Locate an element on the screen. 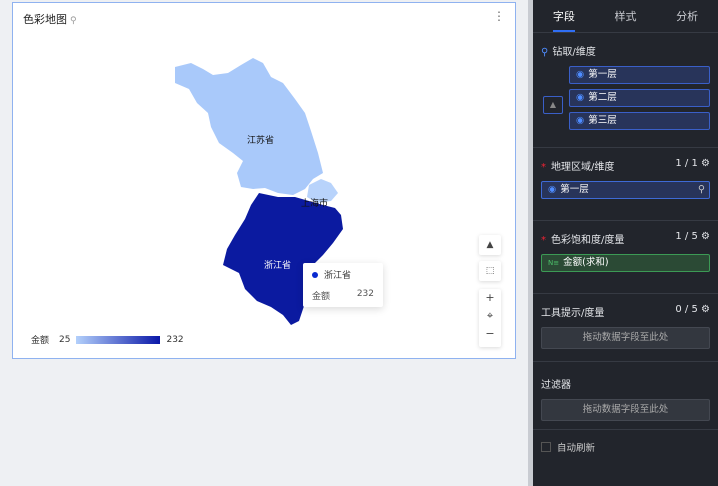 The height and width of the screenshot is (486, 718). tab-fields: 字段 is located at coordinates (564, 16).